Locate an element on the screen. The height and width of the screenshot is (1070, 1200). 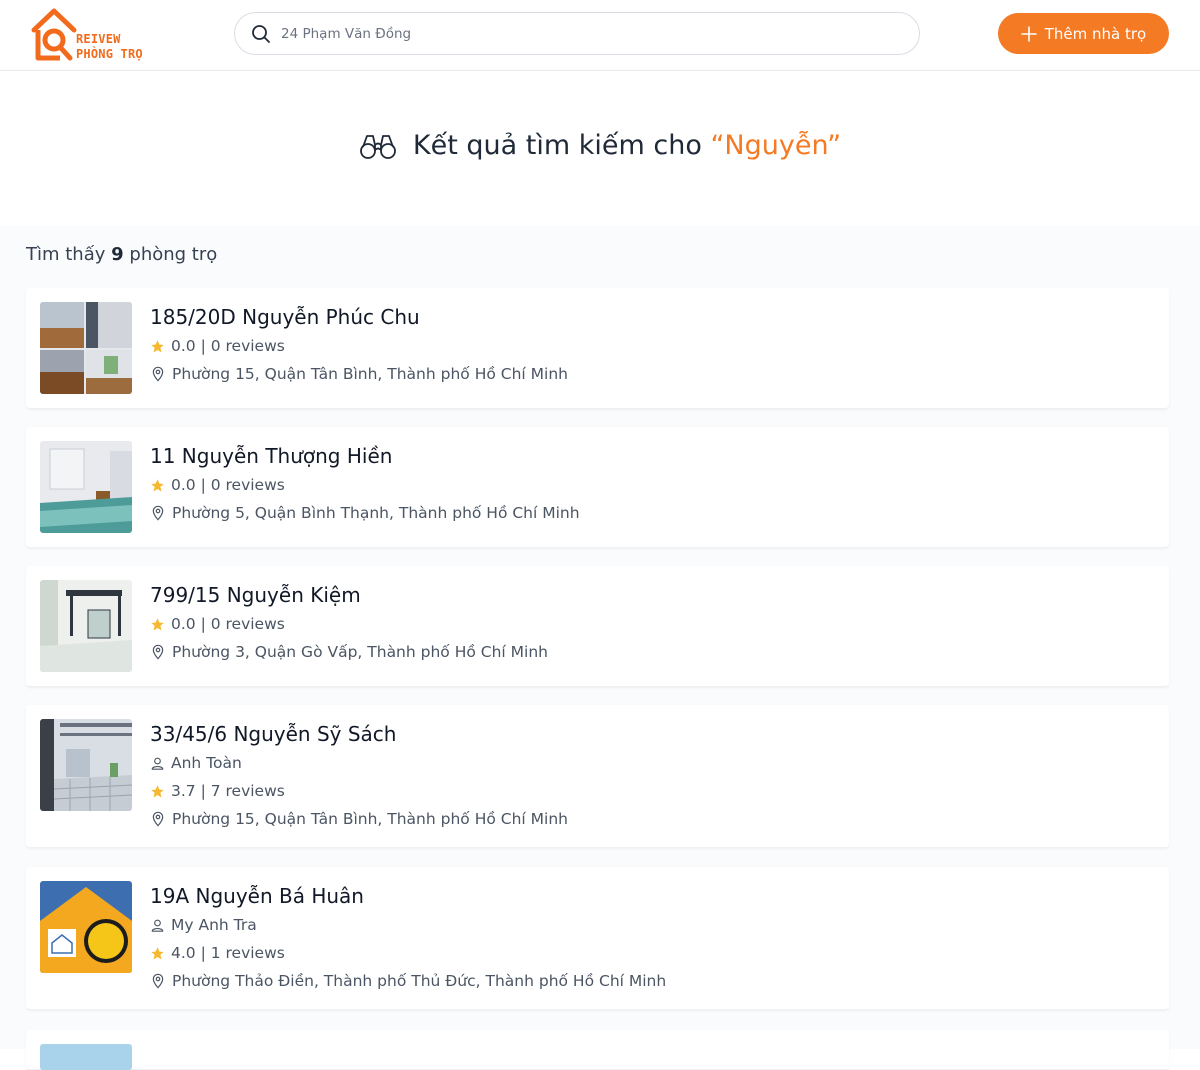
rating-text: 4.0 | 1 reviews is located at coordinates (228, 953).